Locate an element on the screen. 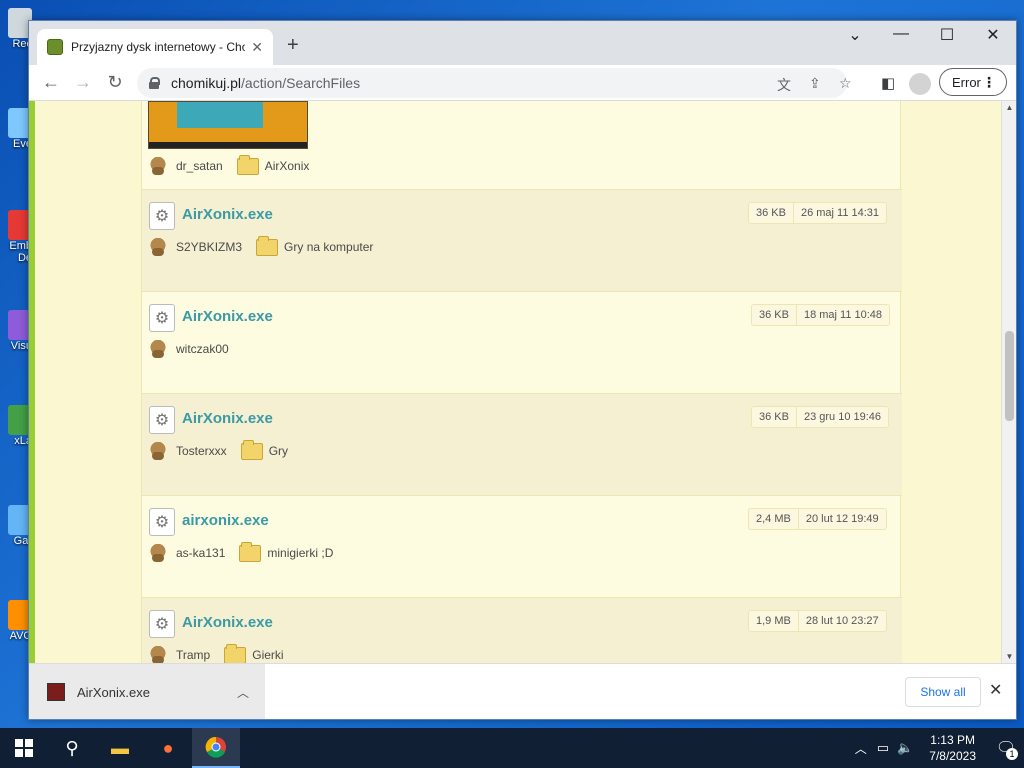 Image resolution: width=1024 pixels, height=768 pixels. notification-center-button: 🗨 1 is located at coordinates (1006, 748).